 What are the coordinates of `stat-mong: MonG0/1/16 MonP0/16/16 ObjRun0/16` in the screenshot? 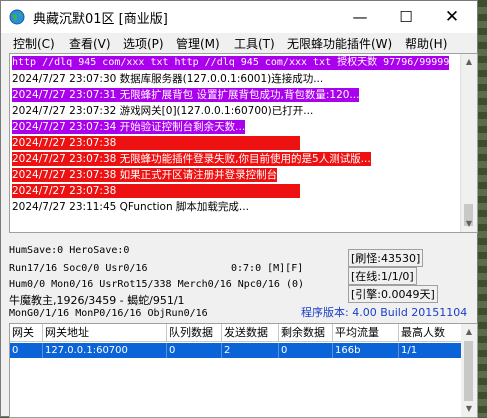 It's located at (108, 313).